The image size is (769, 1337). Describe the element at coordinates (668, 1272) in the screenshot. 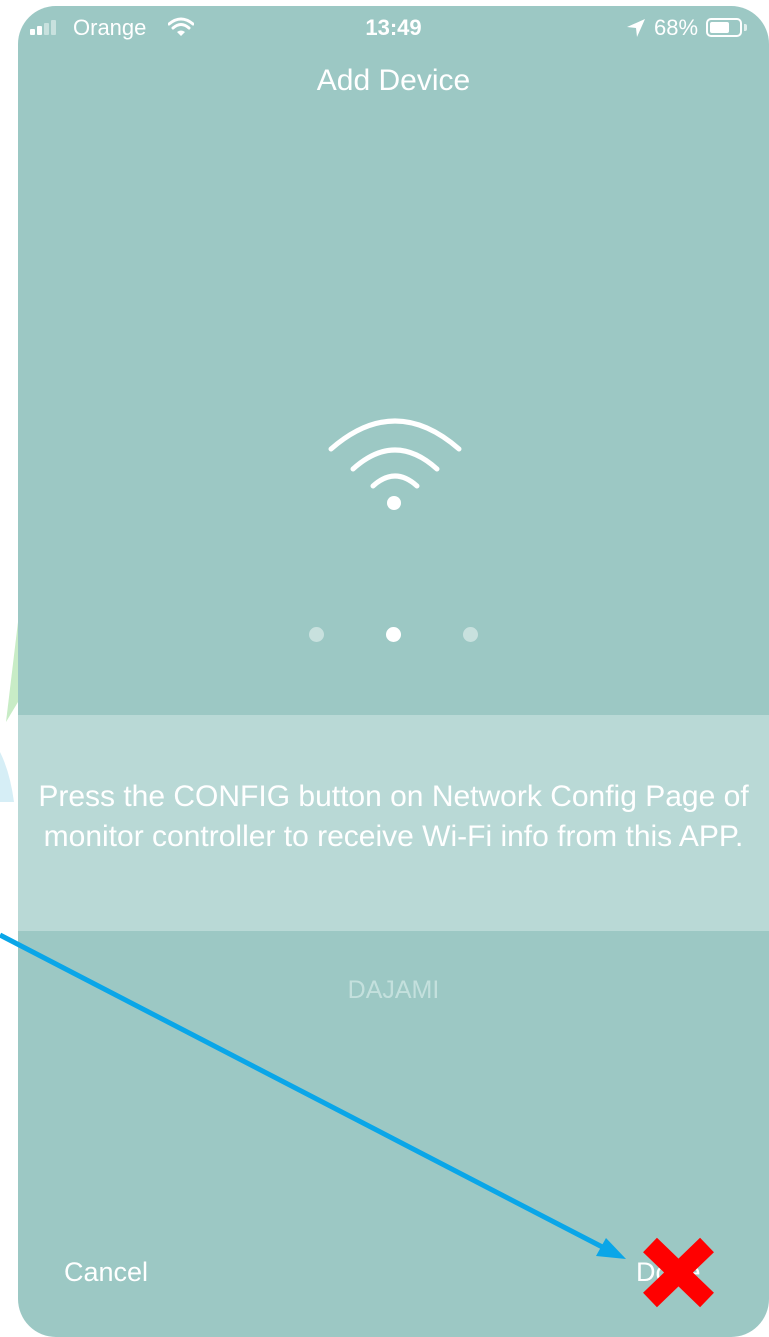

I see `done-button: Done` at that location.